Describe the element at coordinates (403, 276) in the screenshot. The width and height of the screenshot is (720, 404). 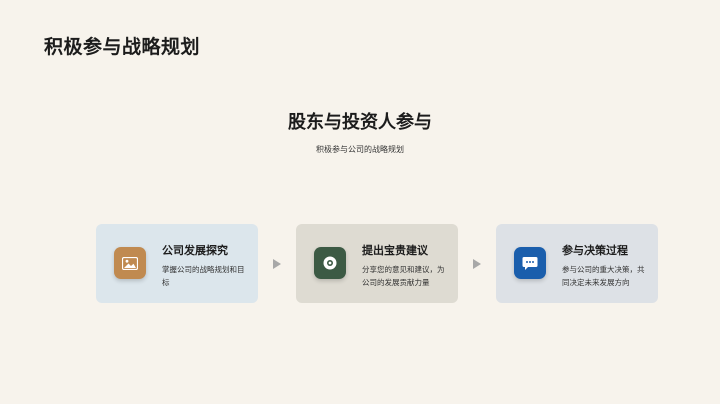
I see `step-description: 分享您的意见和建议，为公司的发展贡献力量` at that location.